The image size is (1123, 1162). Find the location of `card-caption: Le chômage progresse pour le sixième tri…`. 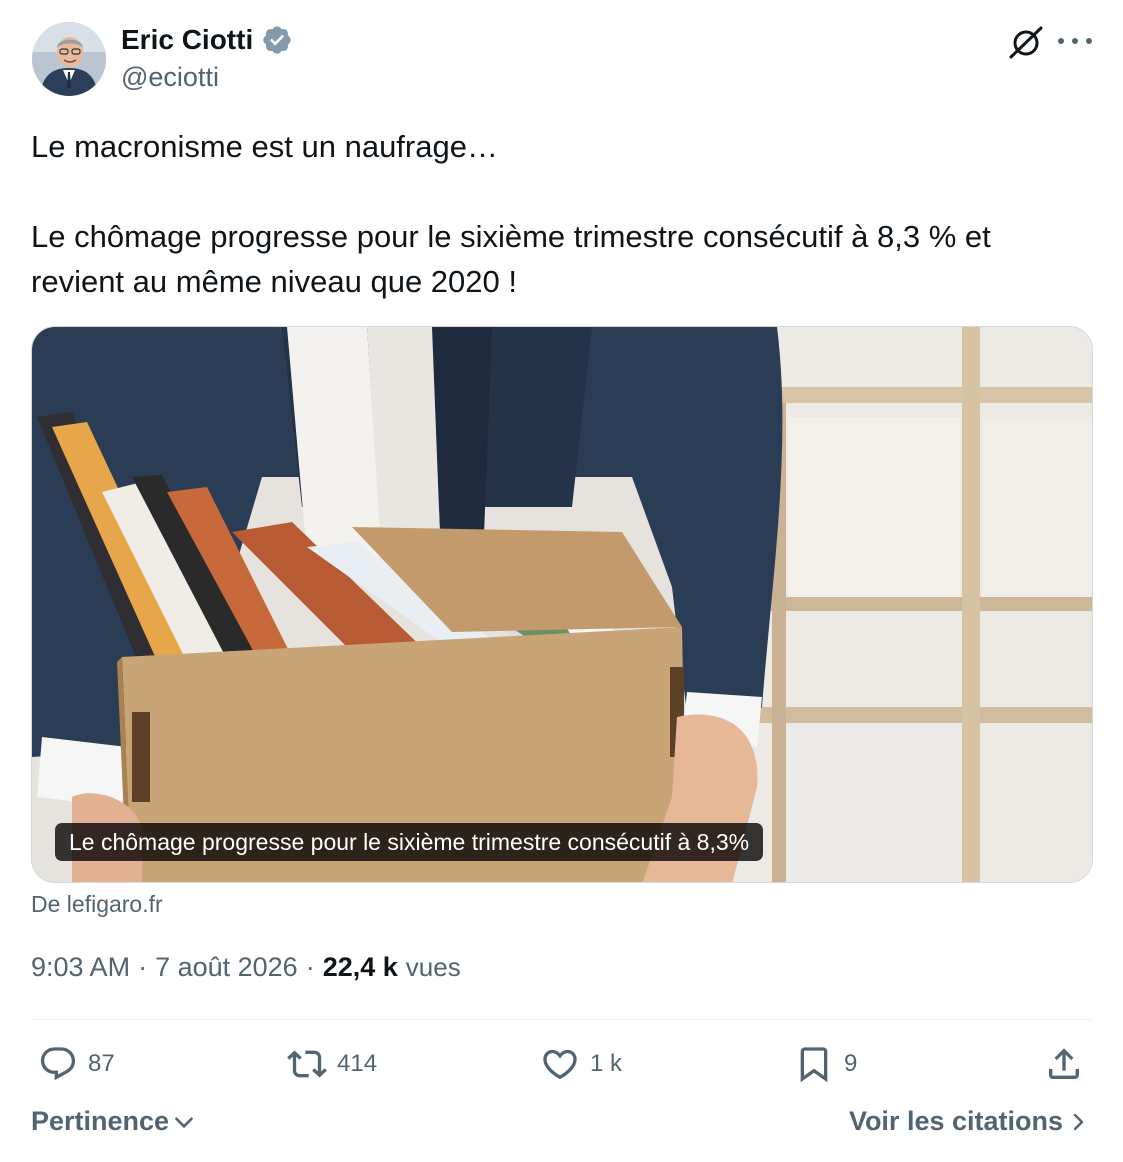

card-caption: Le chômage progresse pour le sixième tri… is located at coordinates (409, 842).